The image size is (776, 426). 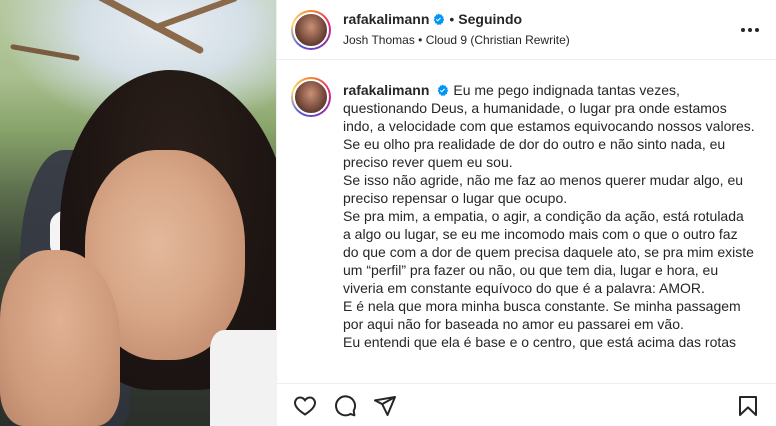 I want to click on bookmark-icon, so click(x=748, y=406).